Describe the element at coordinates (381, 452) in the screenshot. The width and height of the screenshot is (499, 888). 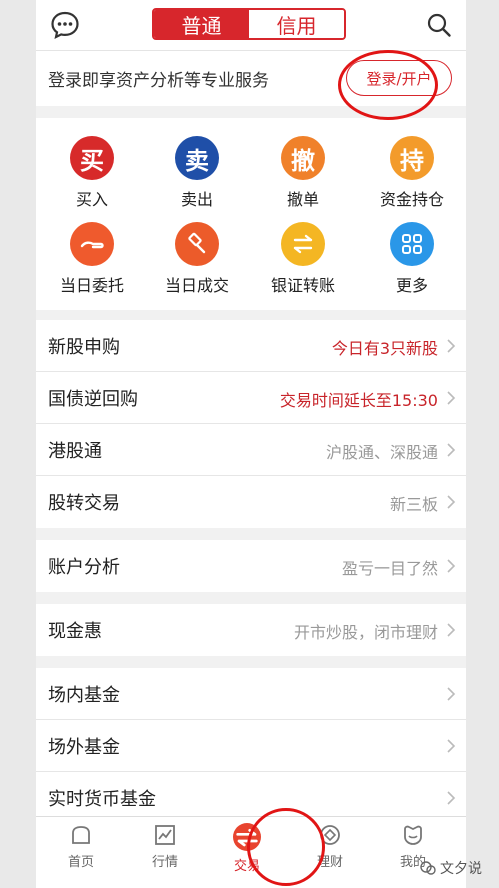
I see `row-value: 沪股通、深股通` at that location.